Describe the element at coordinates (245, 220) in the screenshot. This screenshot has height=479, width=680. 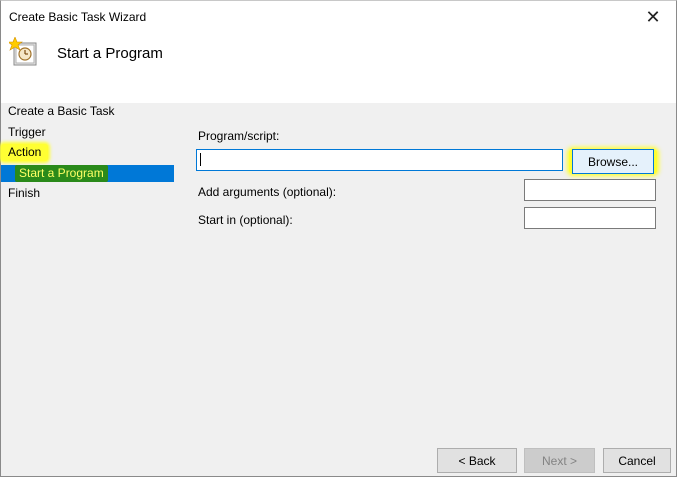
I see `start-in-label: Start in (optional):` at that location.